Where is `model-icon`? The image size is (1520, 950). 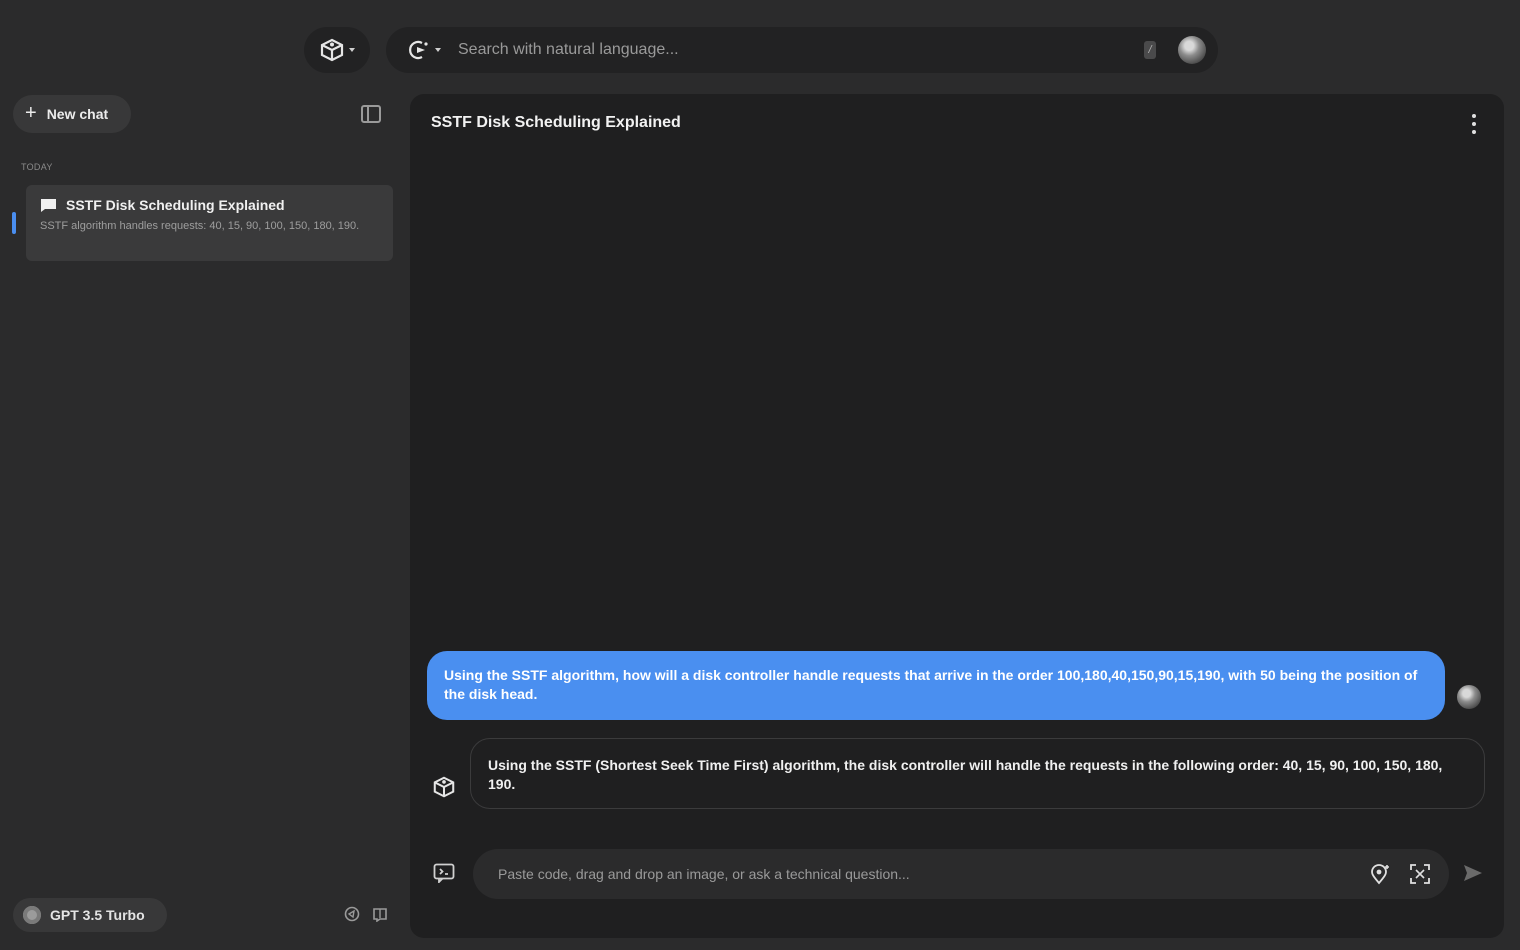
model-icon is located at coordinates (32, 915).